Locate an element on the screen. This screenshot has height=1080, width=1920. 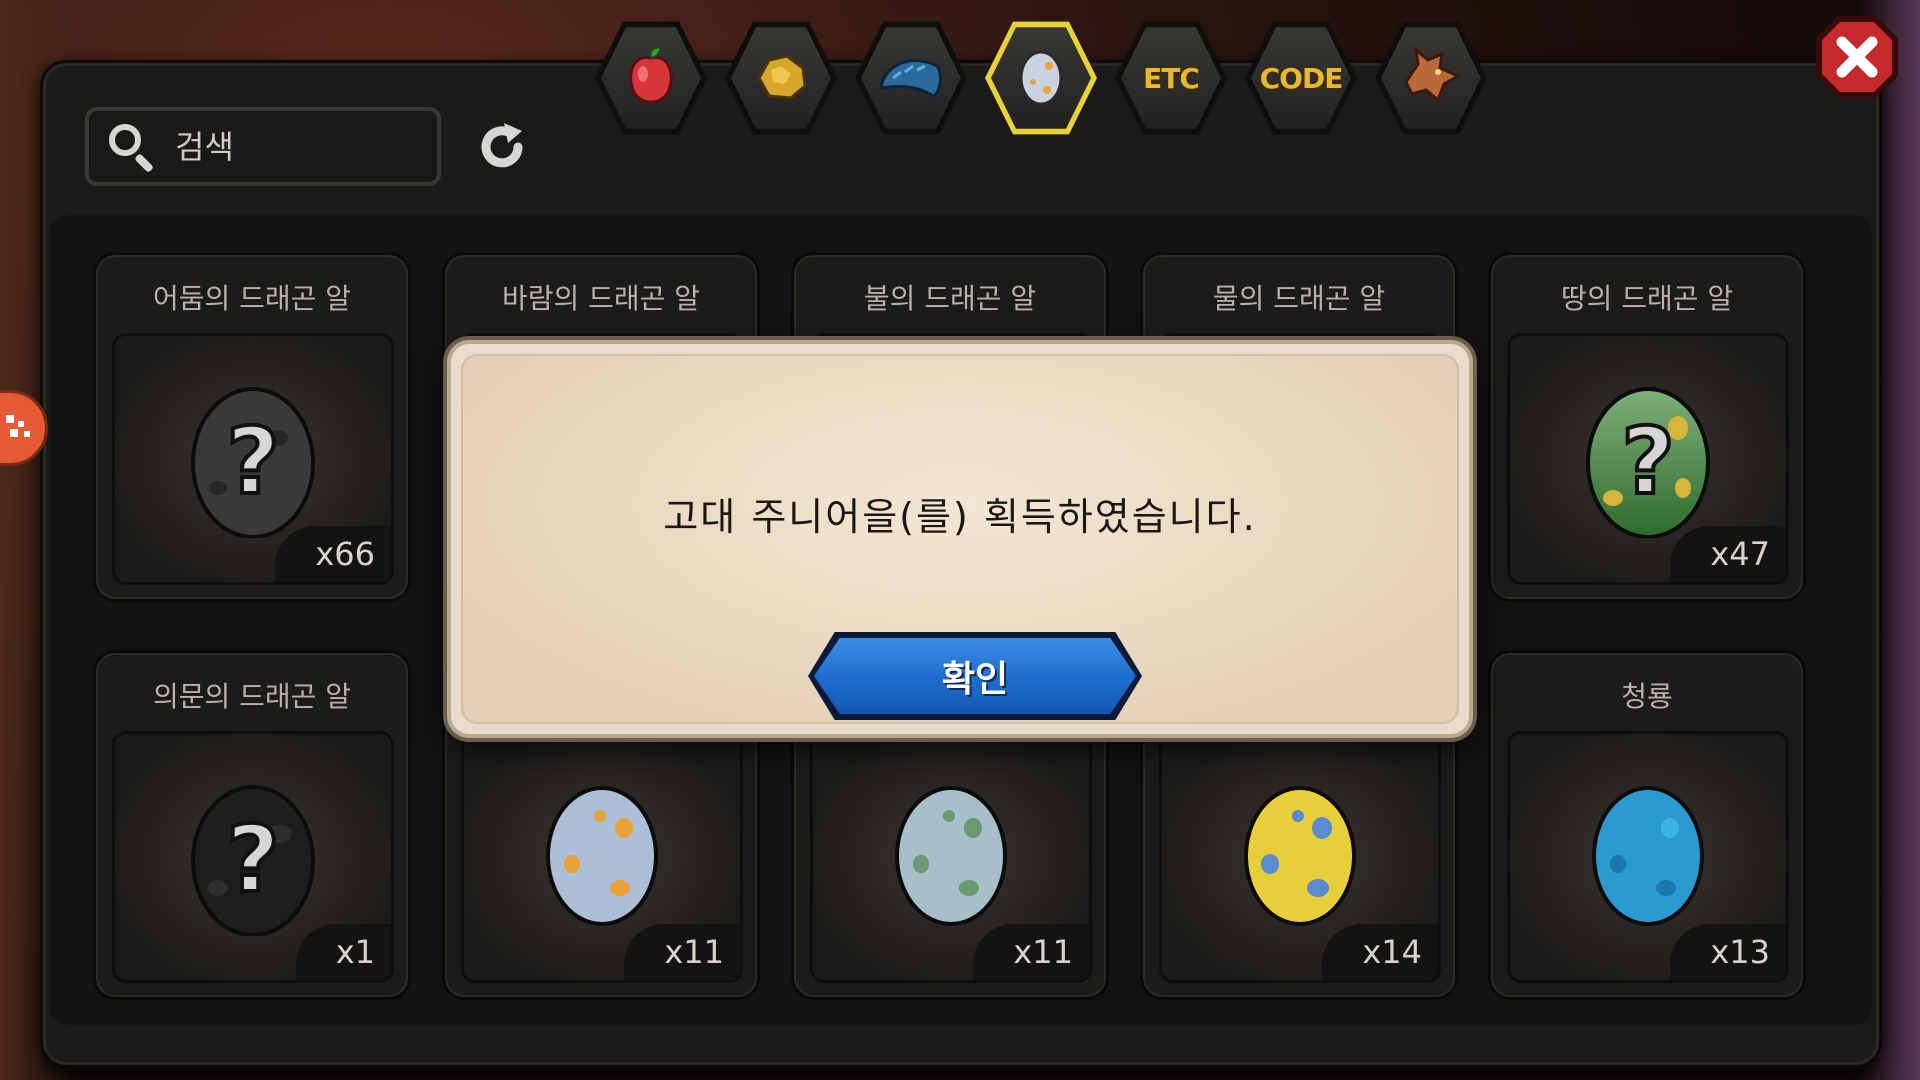
confirm-label: 확인 is located at coordinates (975, 679).